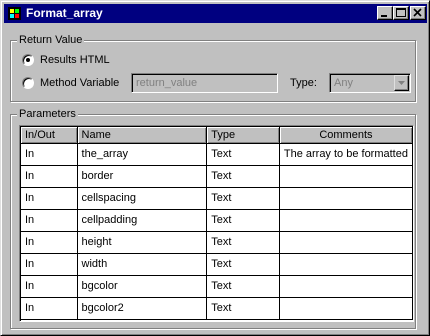 The width and height of the screenshot is (430, 336). Describe the element at coordinates (204, 83) in the screenshot. I see `return-variable-field: return_value` at that location.